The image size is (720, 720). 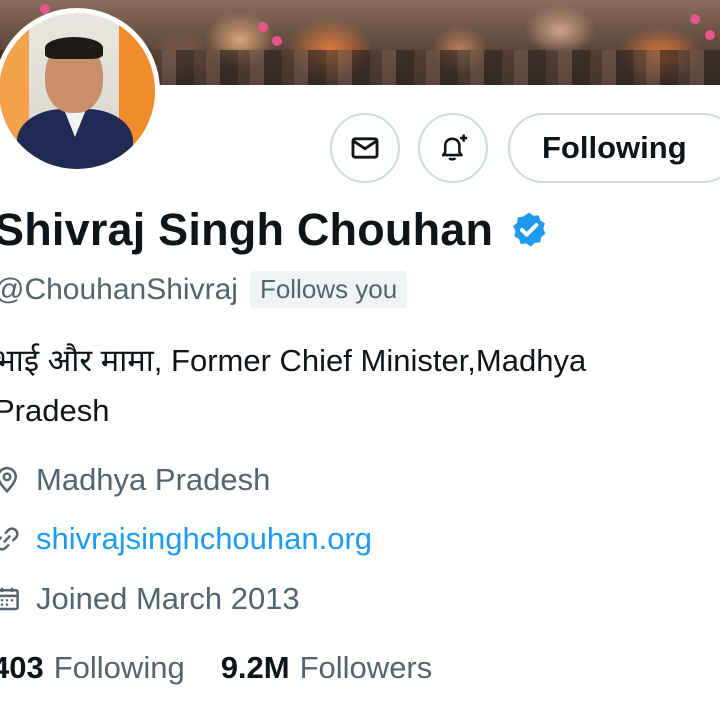 What do you see at coordinates (529, 230) in the screenshot?
I see `verified-badge-icon` at bounding box center [529, 230].